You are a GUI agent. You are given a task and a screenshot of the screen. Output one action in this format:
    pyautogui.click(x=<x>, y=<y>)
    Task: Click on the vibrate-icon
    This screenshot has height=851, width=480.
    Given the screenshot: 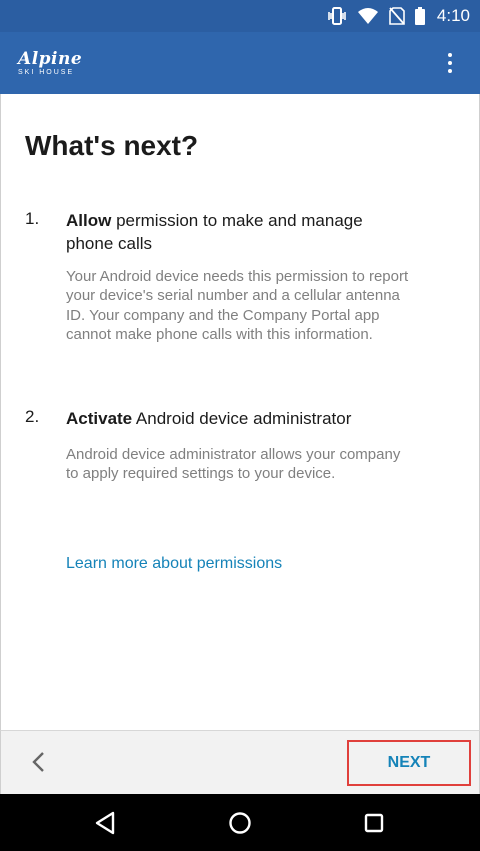 What is the action you would take?
    pyautogui.click(x=337, y=16)
    